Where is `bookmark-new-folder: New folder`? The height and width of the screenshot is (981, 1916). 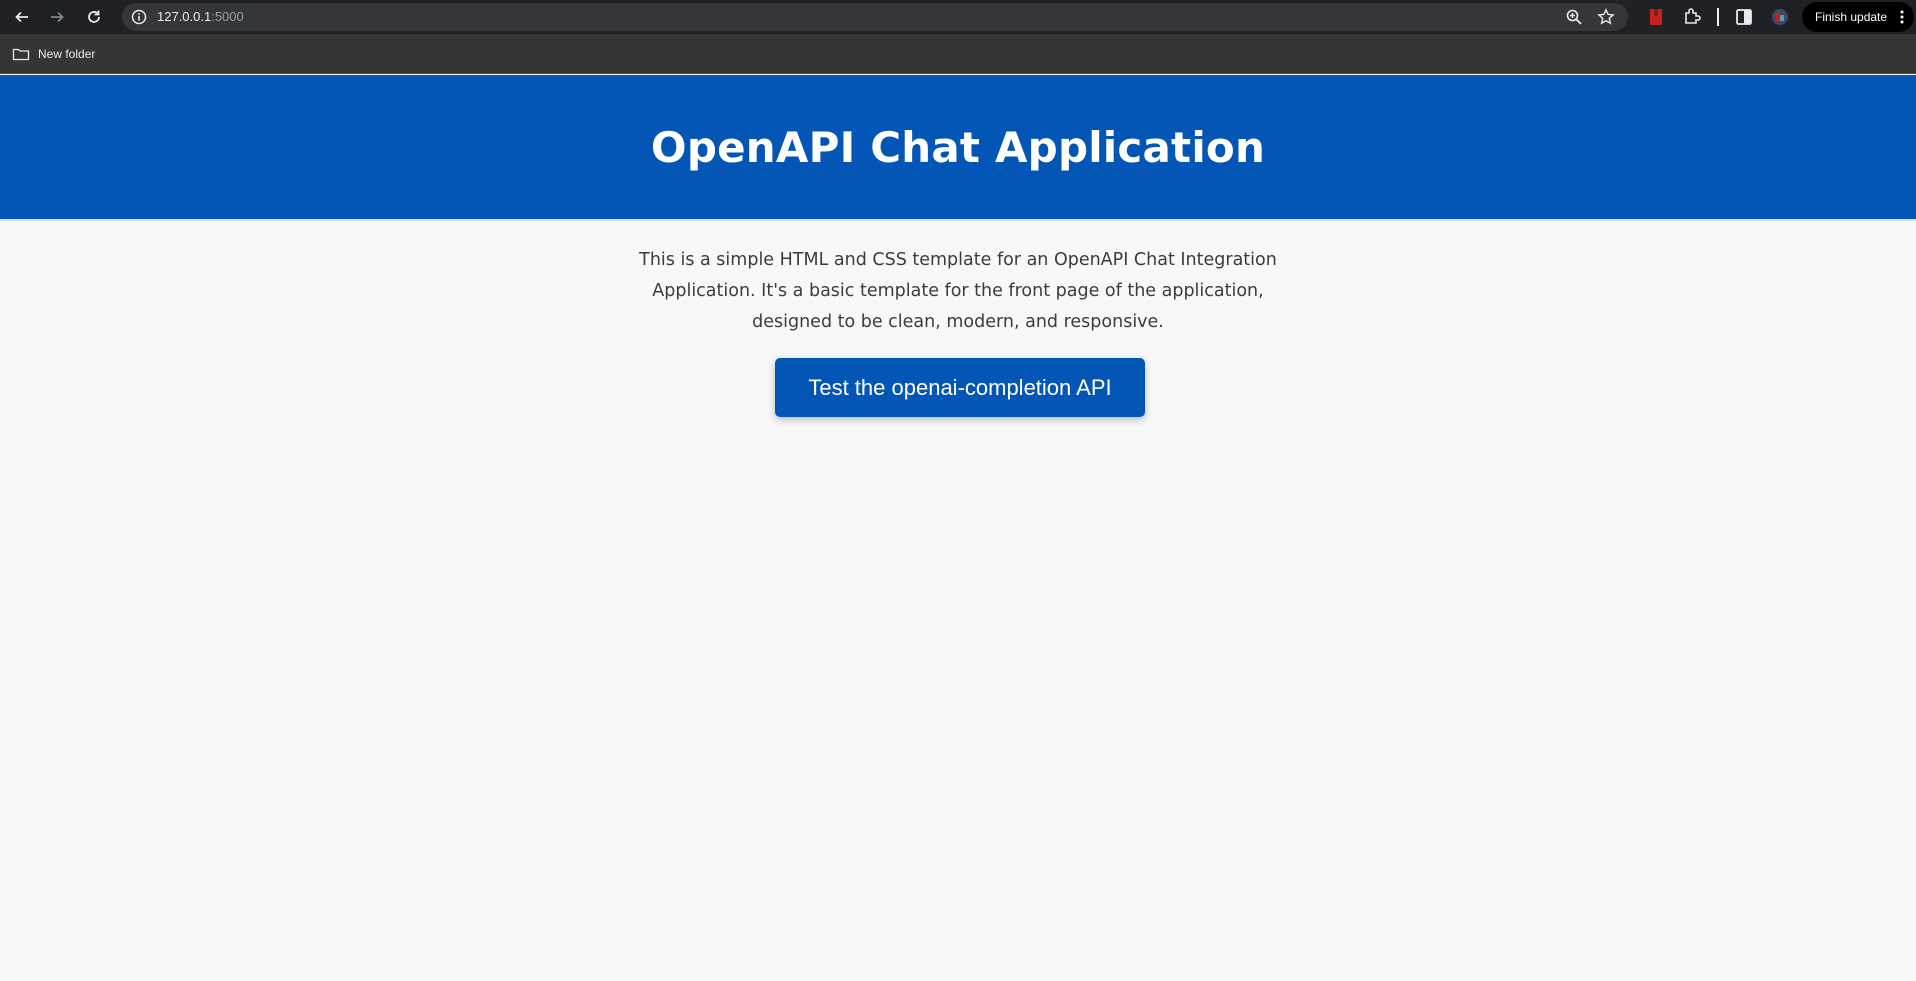
bookmark-new-folder: New folder is located at coordinates (53, 54).